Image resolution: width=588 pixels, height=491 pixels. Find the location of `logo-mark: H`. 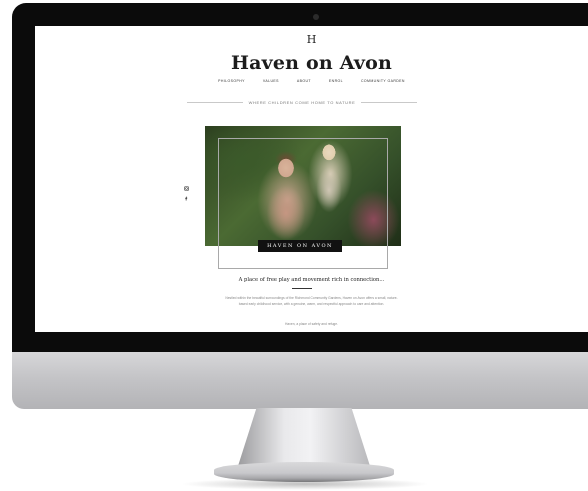

logo-mark: H is located at coordinates (311, 39).